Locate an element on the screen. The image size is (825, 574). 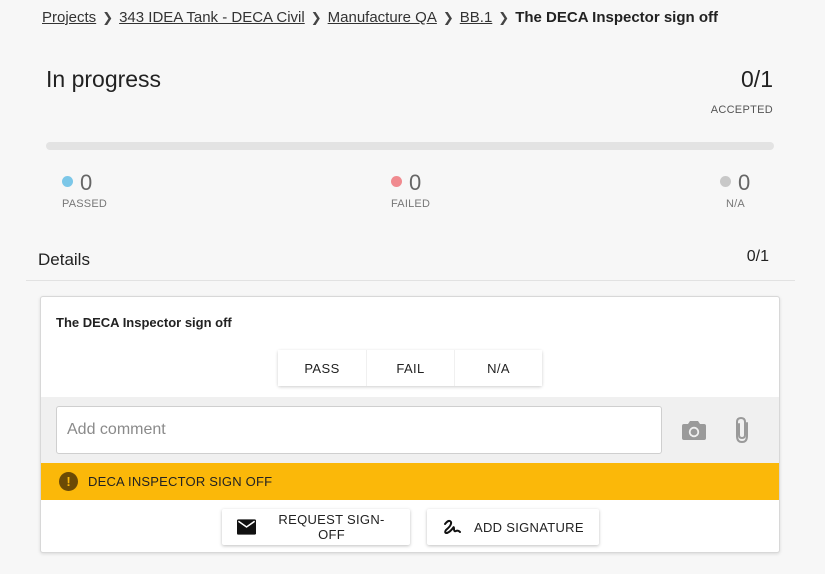
breadcrumb-current: The DECA Inspector sign off is located at coordinates (616, 17).